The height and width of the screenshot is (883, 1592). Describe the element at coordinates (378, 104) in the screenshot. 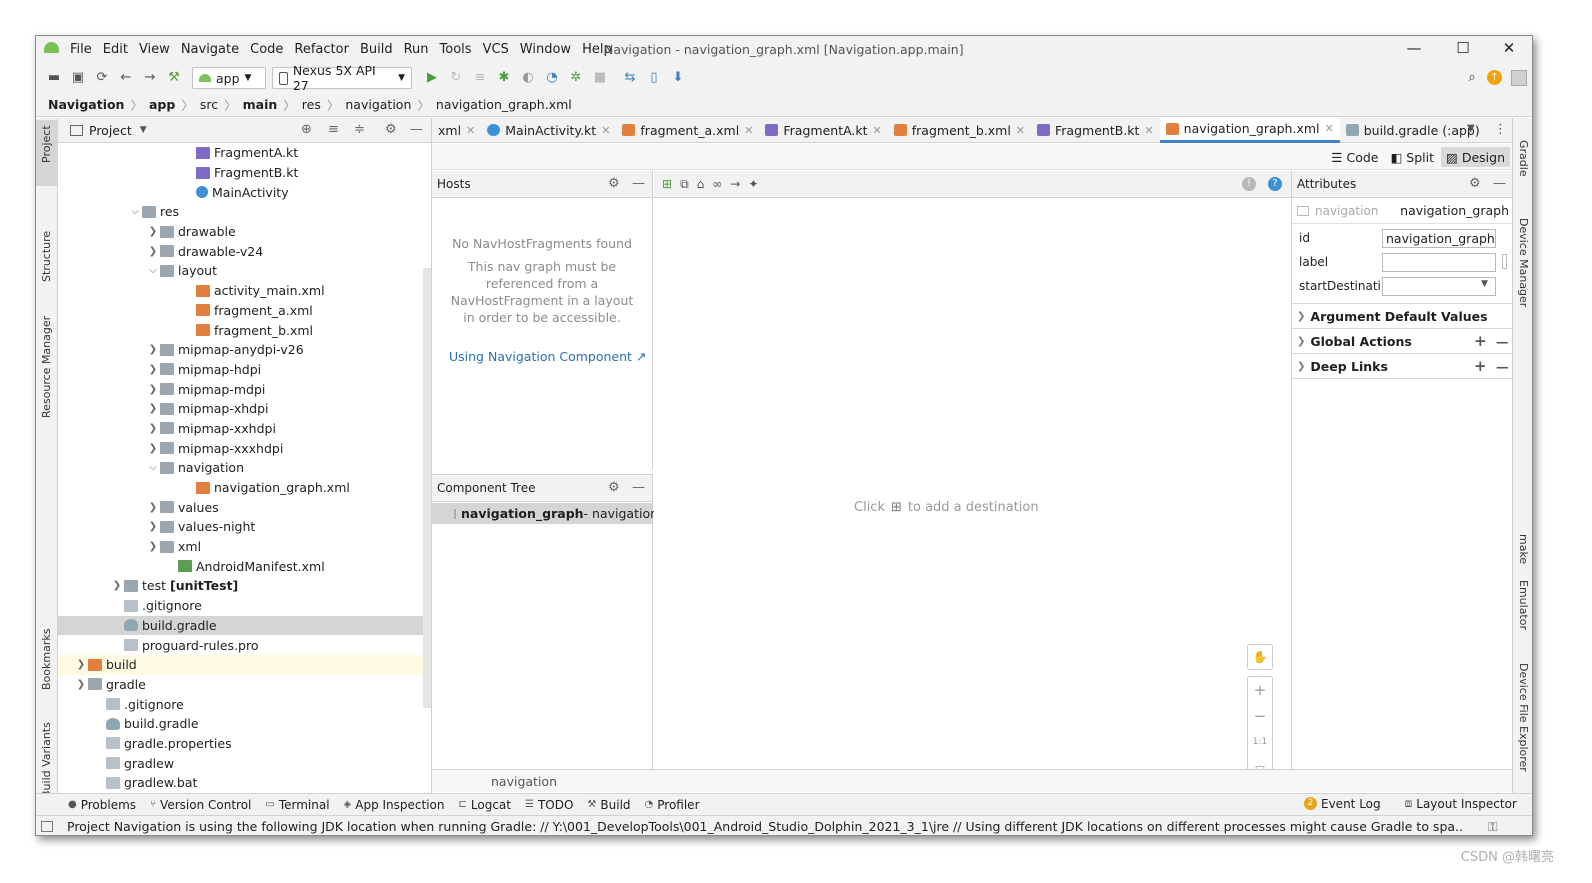

I see `breadcrumb-item: navigation` at that location.